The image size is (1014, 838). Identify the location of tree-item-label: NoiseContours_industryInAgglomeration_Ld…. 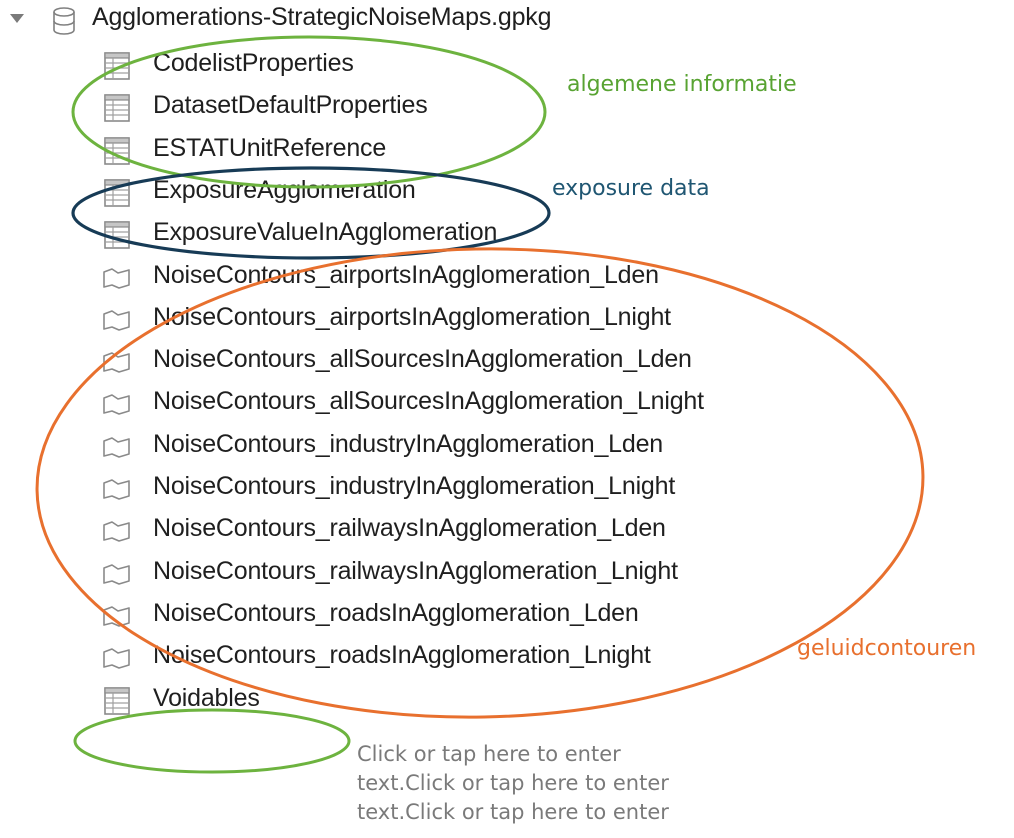
(408, 443).